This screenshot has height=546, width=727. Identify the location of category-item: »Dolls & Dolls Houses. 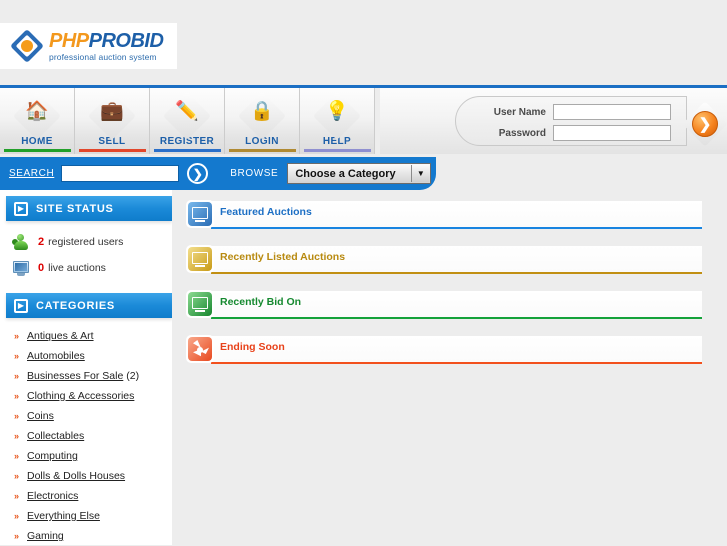
(93, 476).